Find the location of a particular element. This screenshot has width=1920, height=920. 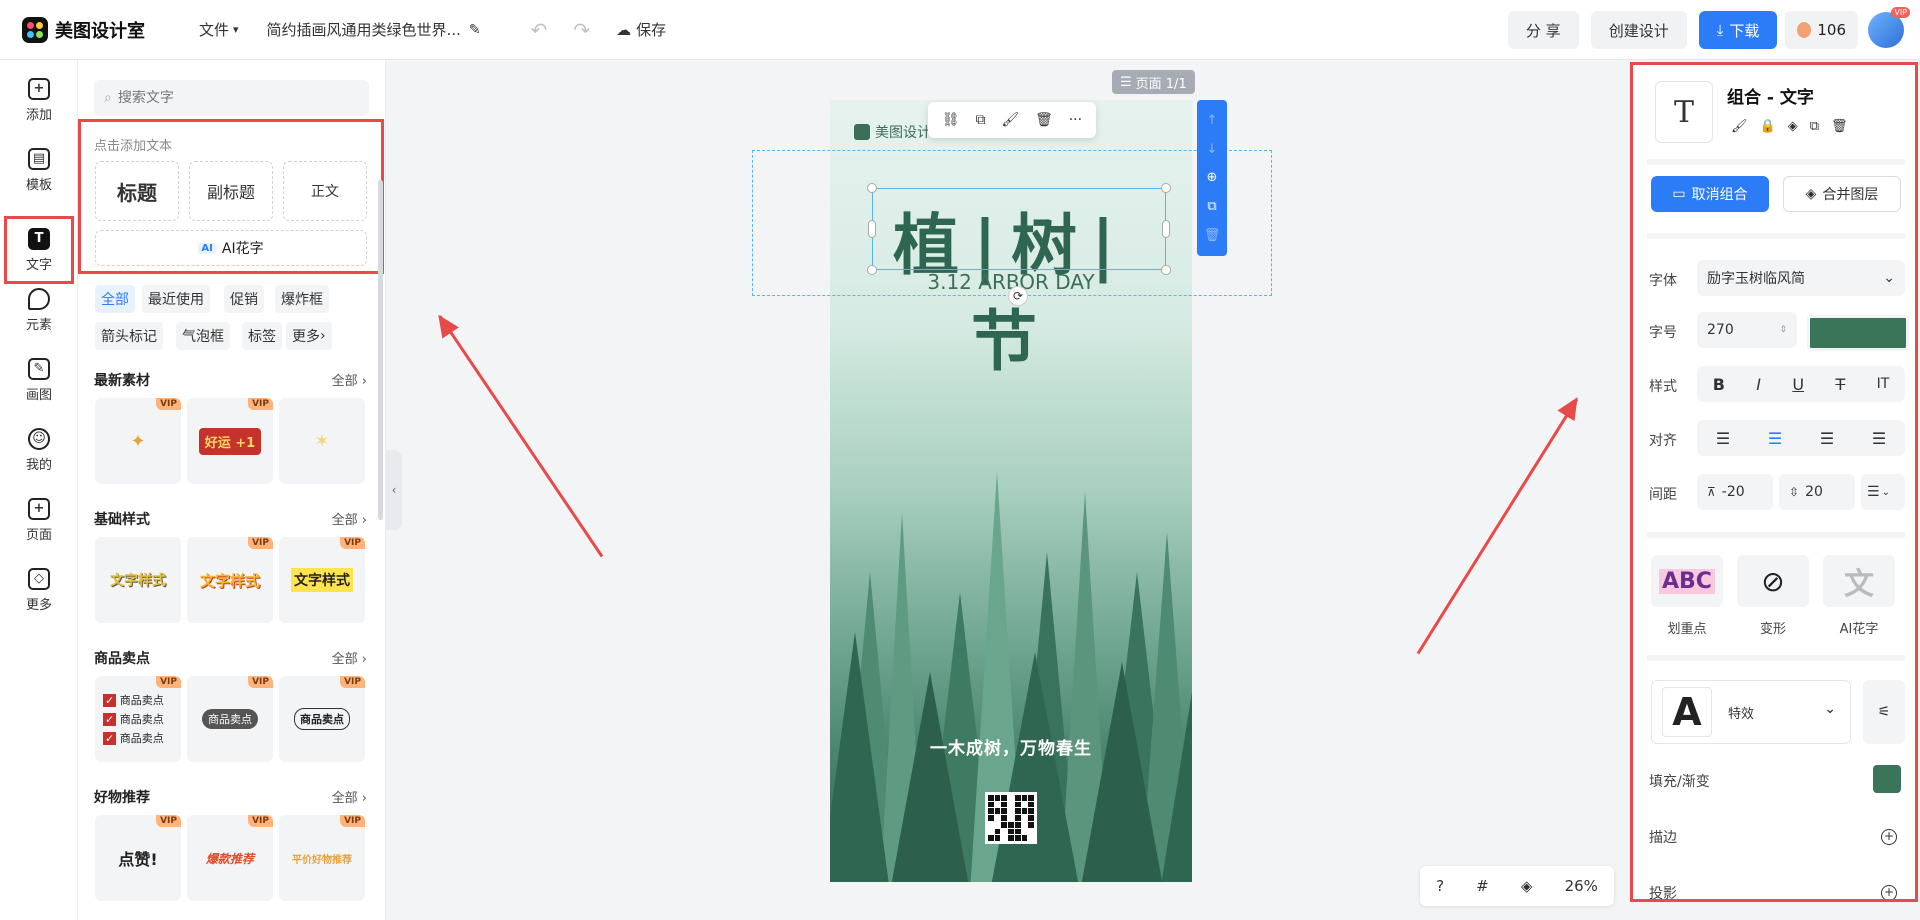

align-center-icon: ☰ is located at coordinates (1775, 438).